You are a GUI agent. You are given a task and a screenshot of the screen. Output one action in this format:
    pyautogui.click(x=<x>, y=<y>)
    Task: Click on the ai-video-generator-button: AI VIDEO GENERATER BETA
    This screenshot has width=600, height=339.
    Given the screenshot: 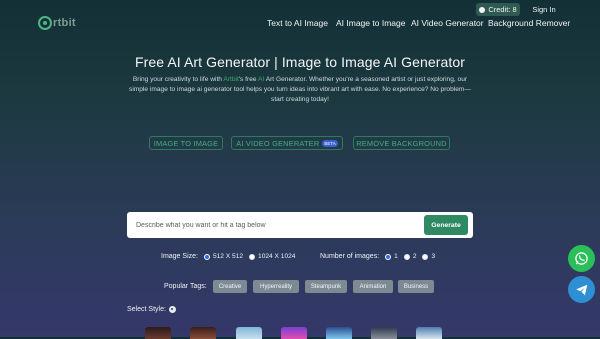 What is the action you would take?
    pyautogui.click(x=287, y=143)
    